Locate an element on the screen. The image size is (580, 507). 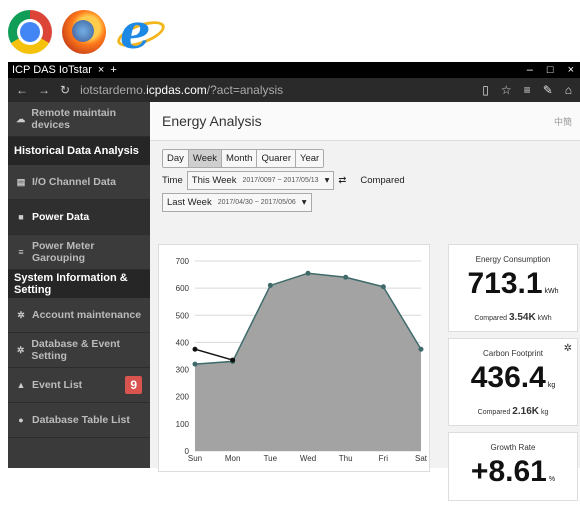
cloud-icon: ☁ is located at coordinates (21, 118).